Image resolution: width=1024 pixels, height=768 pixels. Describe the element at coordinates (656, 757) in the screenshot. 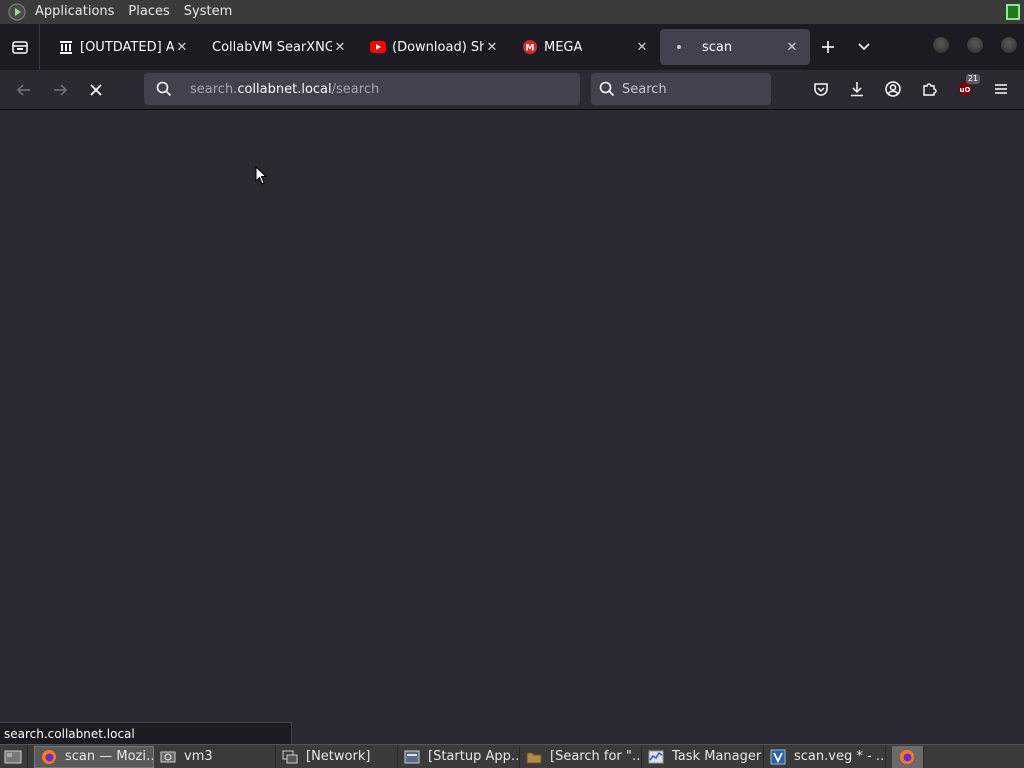

I see `task-manager-icon` at that location.